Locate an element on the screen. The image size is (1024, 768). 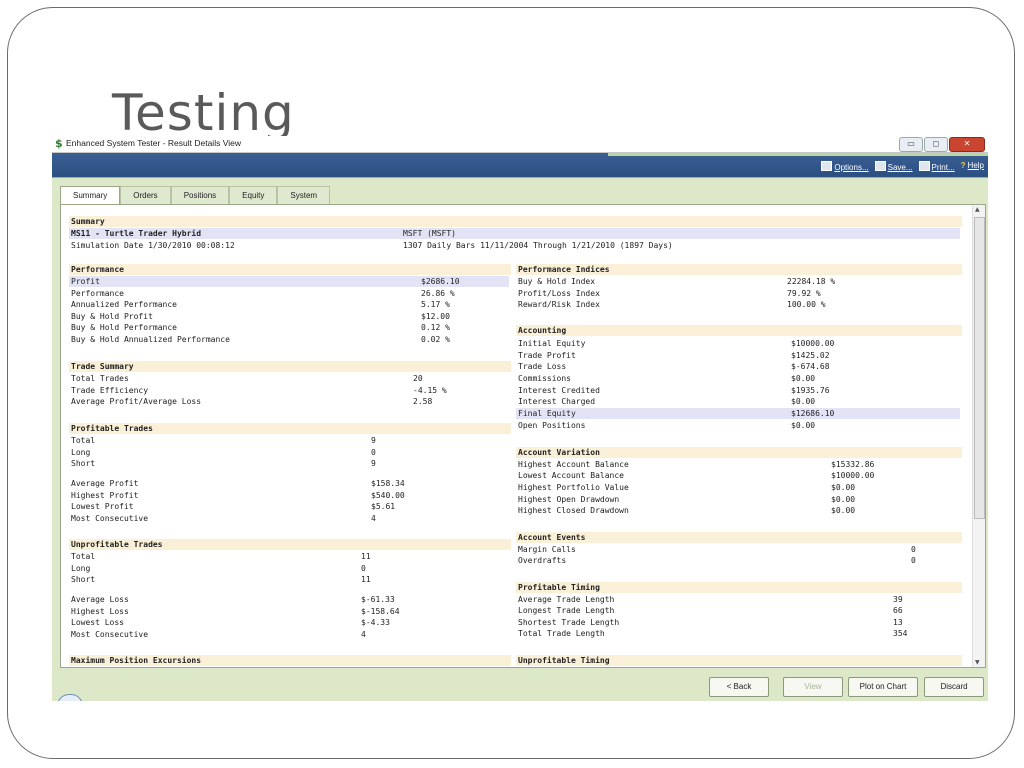
tab-positions: Positions is located at coordinates (200, 195).